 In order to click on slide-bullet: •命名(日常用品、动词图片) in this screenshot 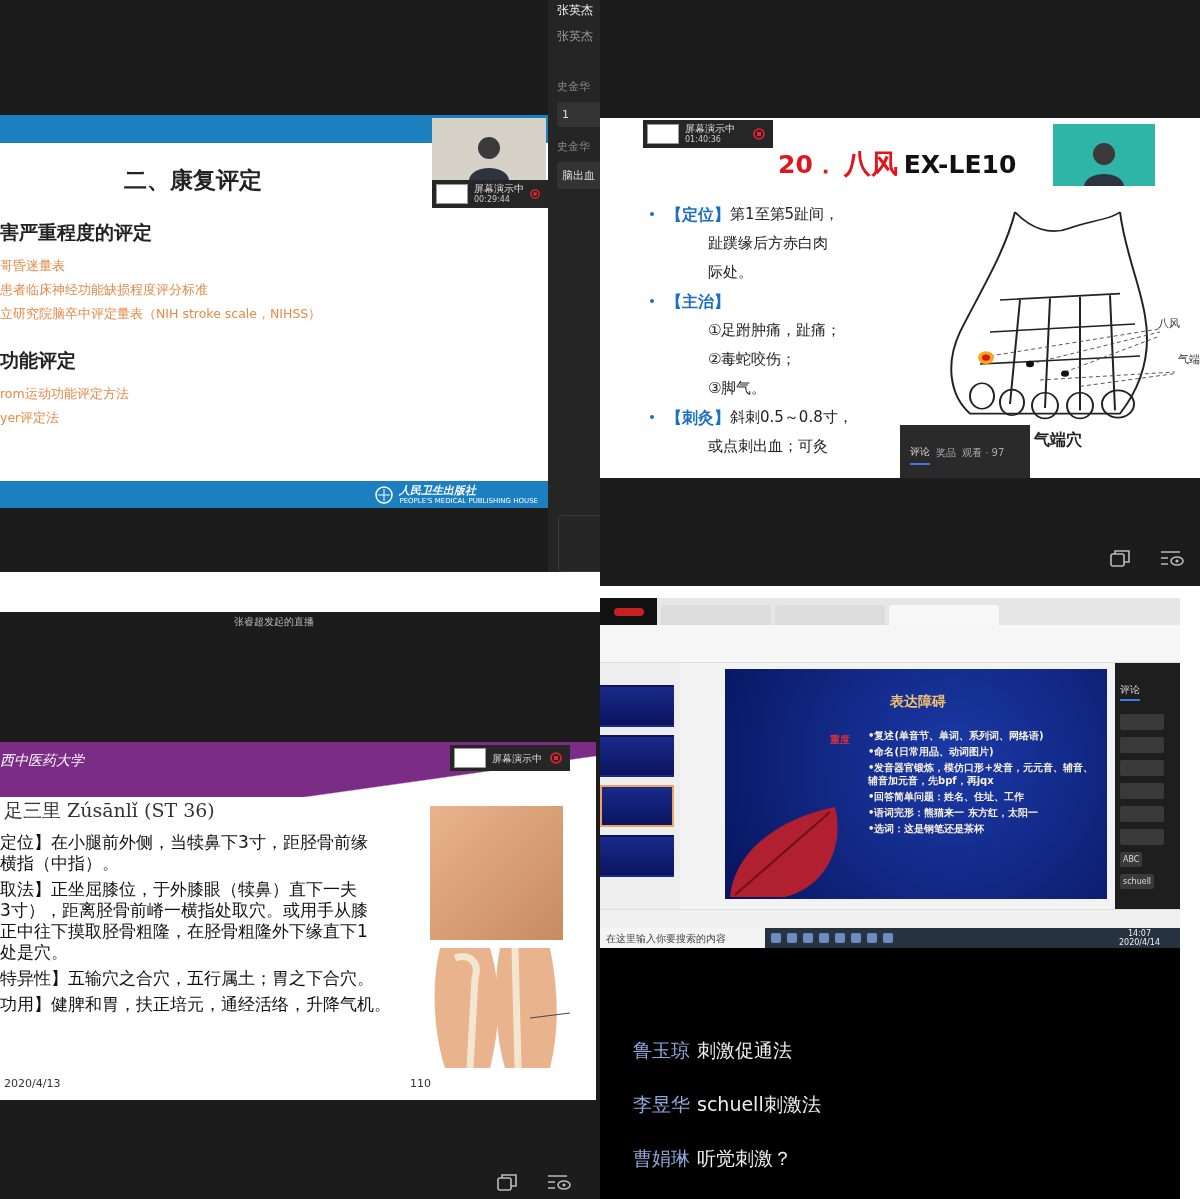, I will do `click(931, 752)`.